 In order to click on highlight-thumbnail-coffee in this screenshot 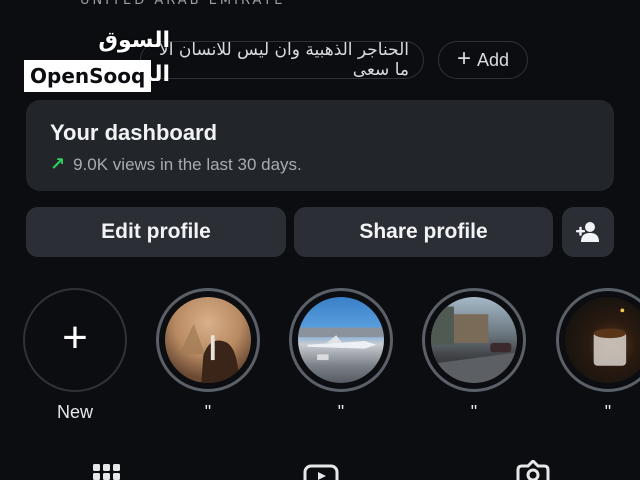, I will do `click(602, 340)`.